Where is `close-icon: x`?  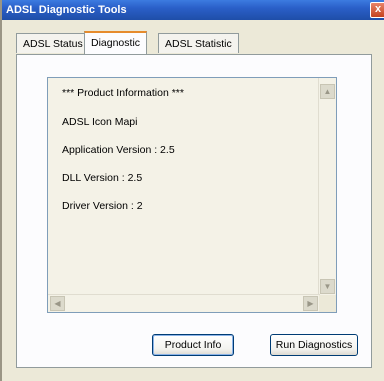
close-icon: x is located at coordinates (377, 10).